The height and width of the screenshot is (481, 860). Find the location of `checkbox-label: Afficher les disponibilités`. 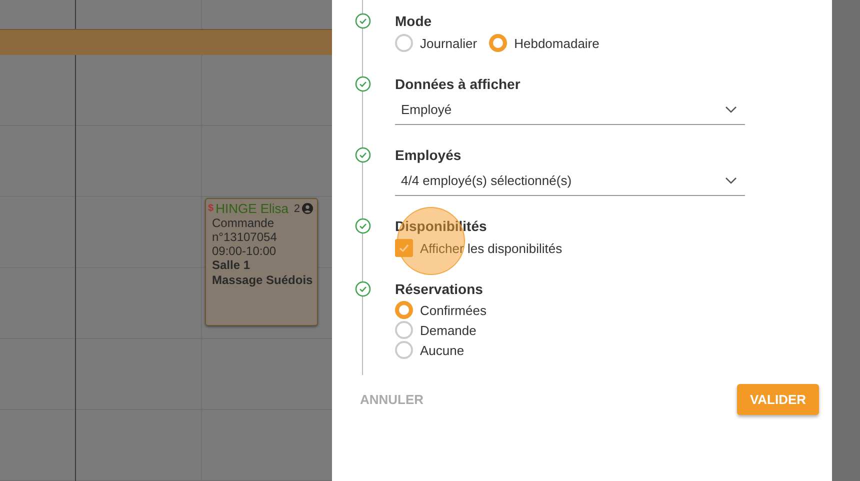

checkbox-label: Afficher les disponibilités is located at coordinates (491, 248).